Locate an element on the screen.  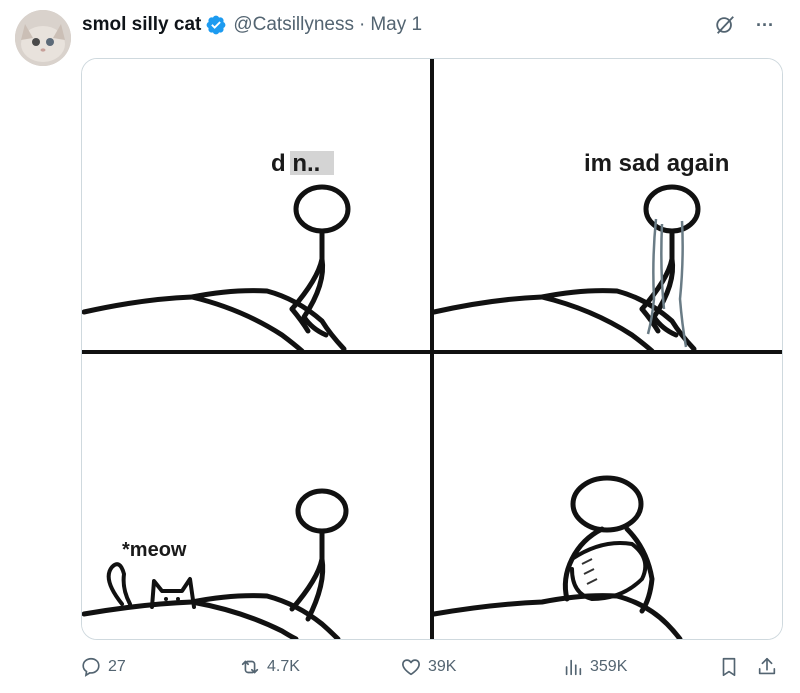
share-button is located at coordinates (770, 667).